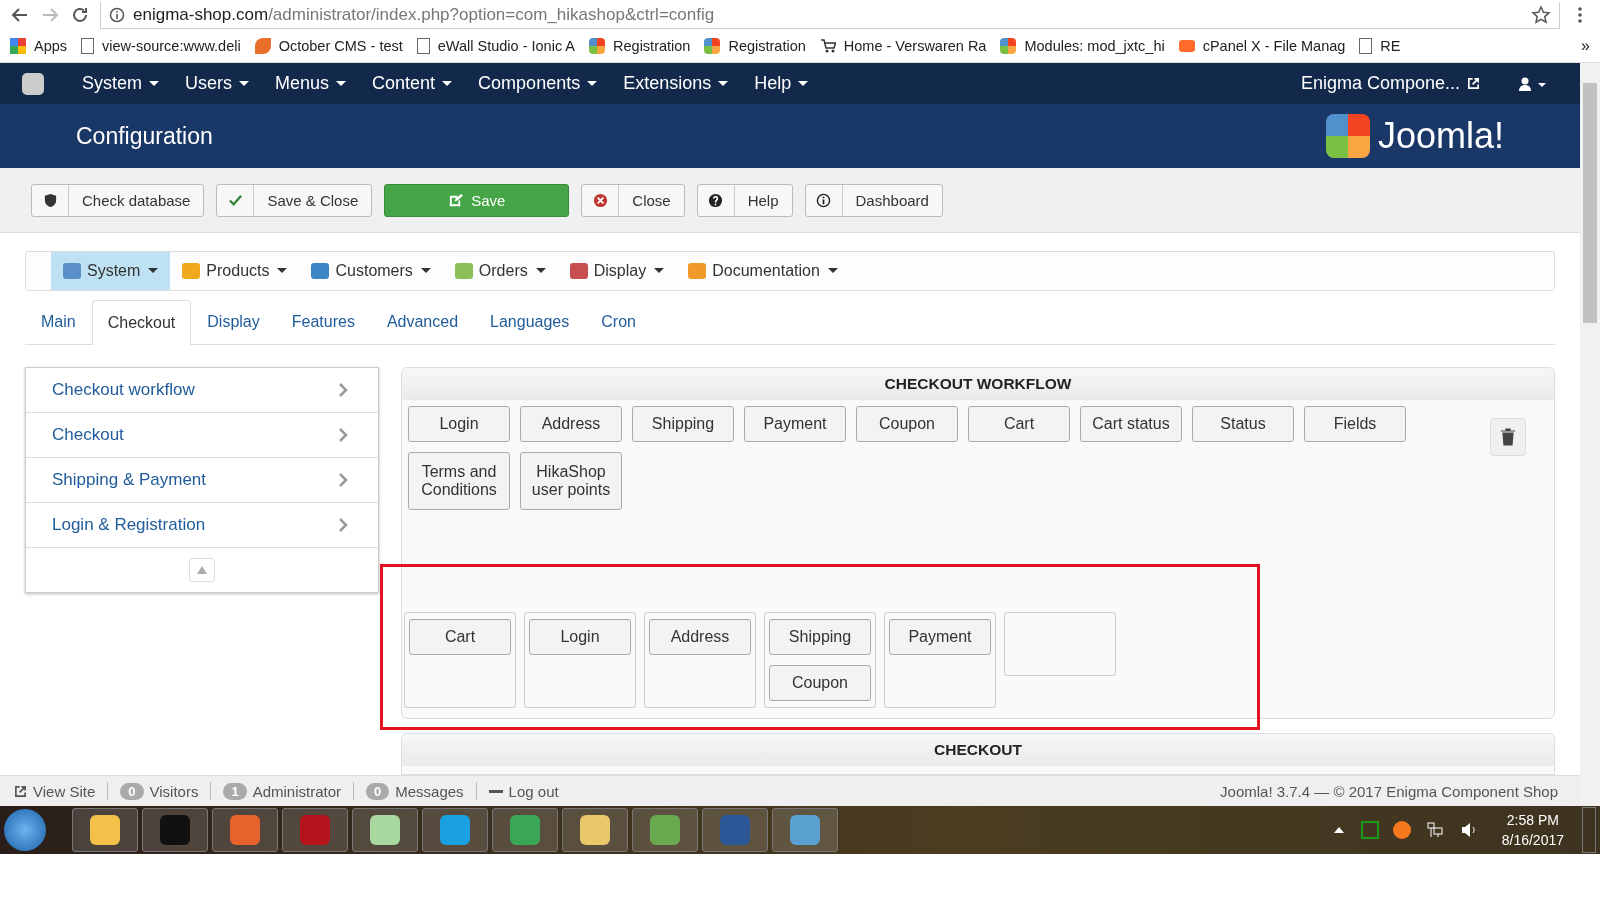 The height and width of the screenshot is (900, 1600). I want to click on status-link: Messages, so click(429, 791).